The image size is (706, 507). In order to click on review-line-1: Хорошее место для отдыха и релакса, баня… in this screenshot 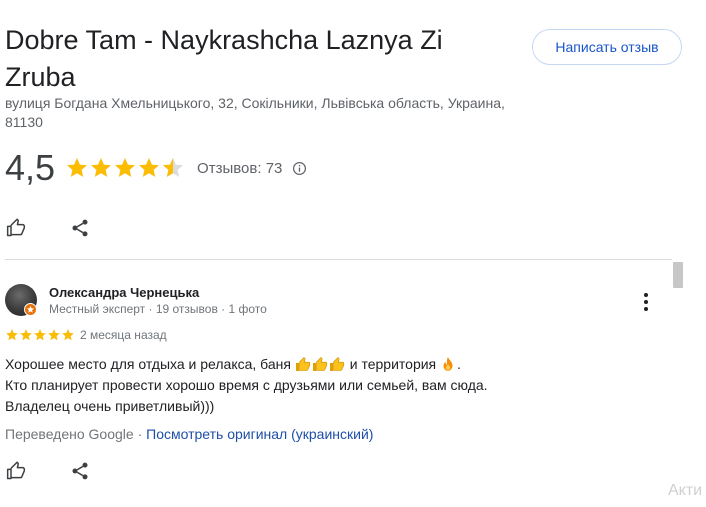, I will do `click(315, 364)`.